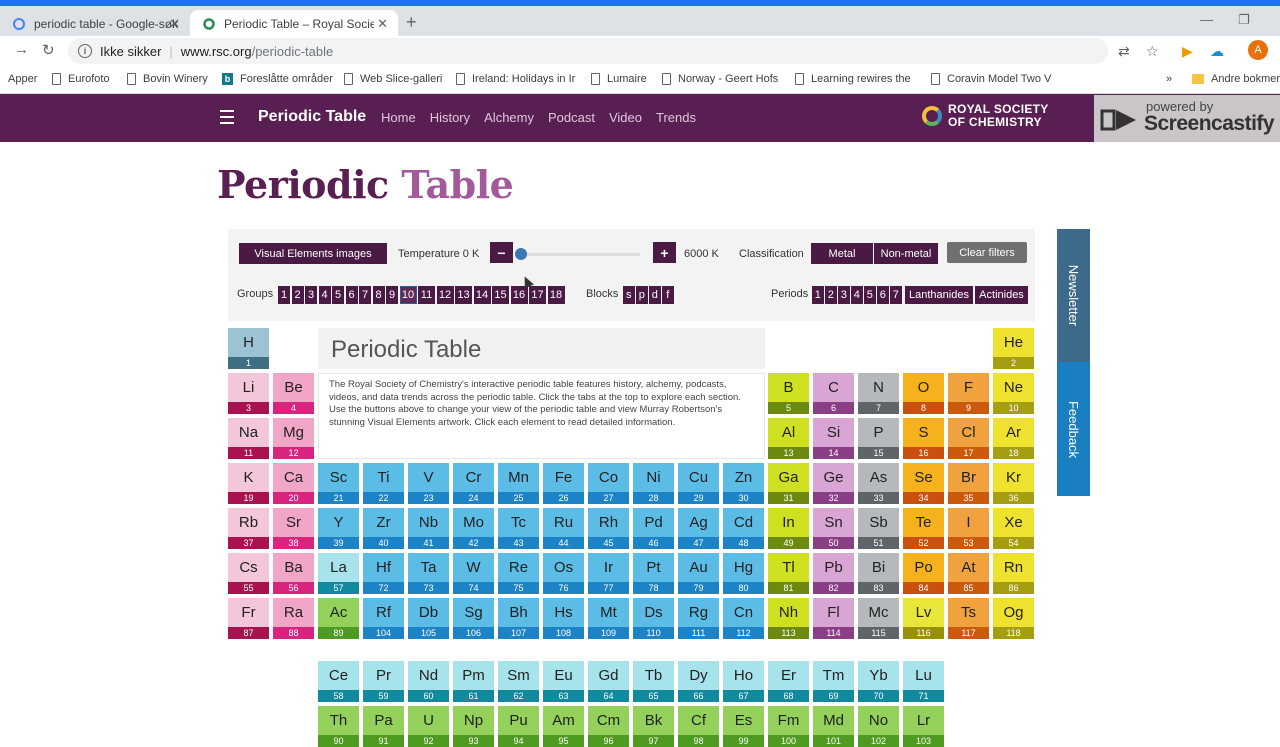  I want to click on element-ba: Ba 56, so click(293, 573).